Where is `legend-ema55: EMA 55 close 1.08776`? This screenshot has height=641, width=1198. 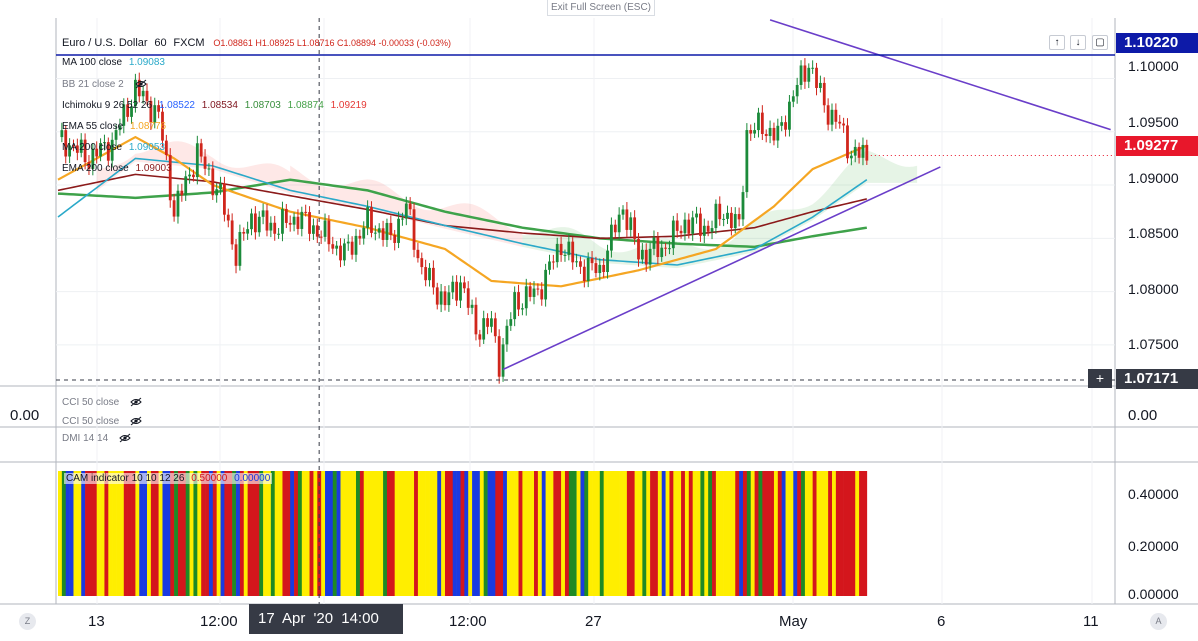 legend-ema55: EMA 55 close 1.08776 is located at coordinates (114, 126).